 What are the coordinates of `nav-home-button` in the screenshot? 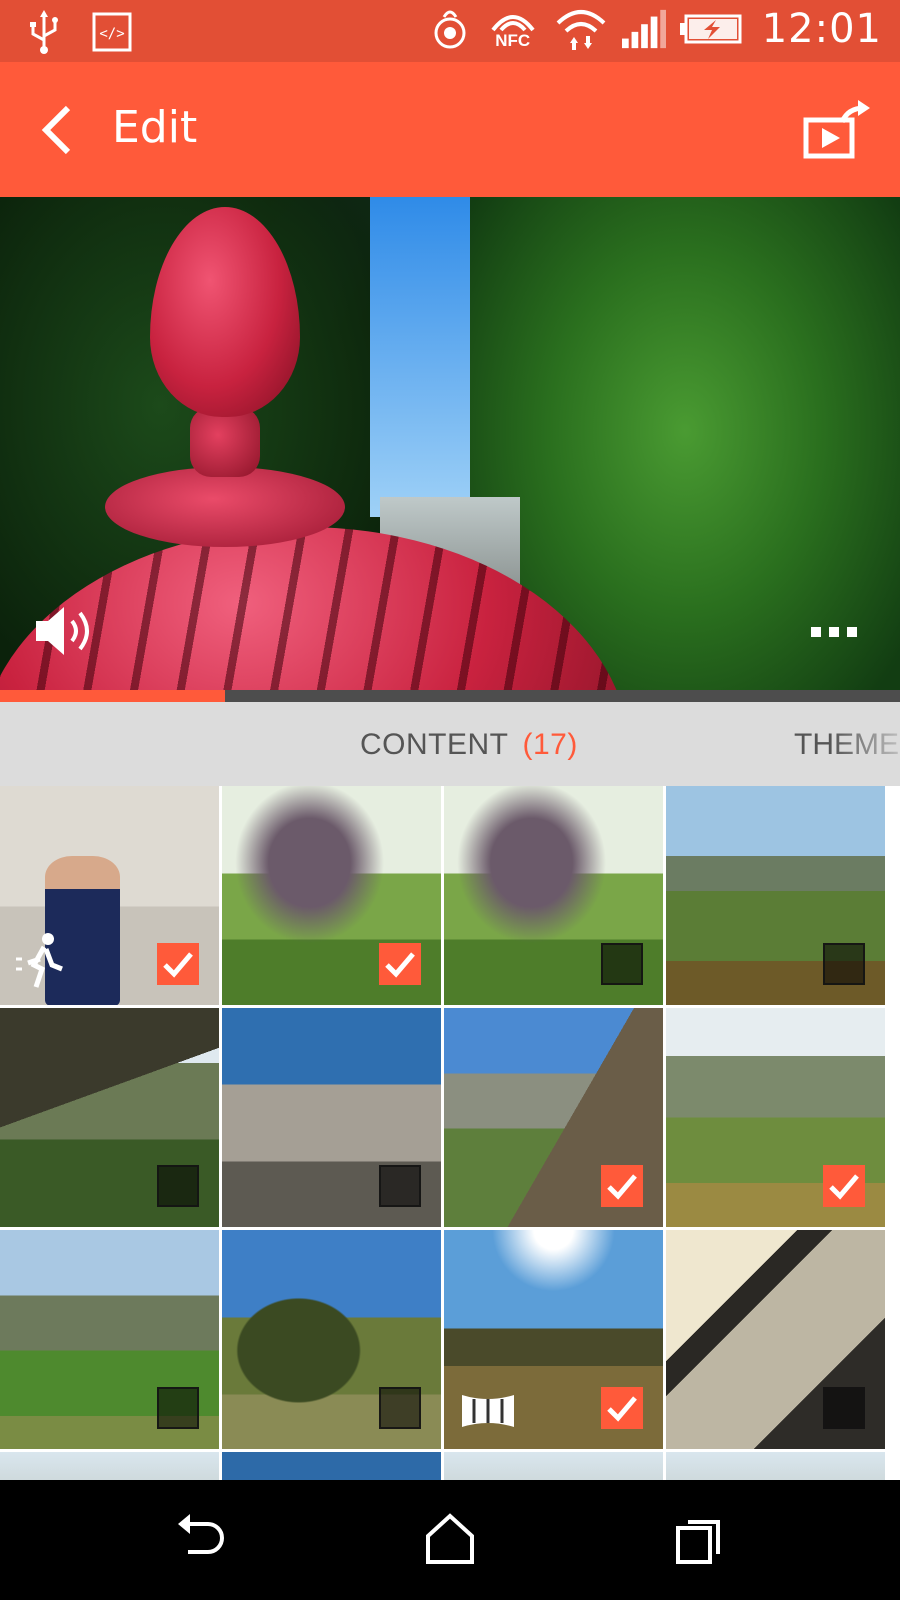 It's located at (450, 1540).